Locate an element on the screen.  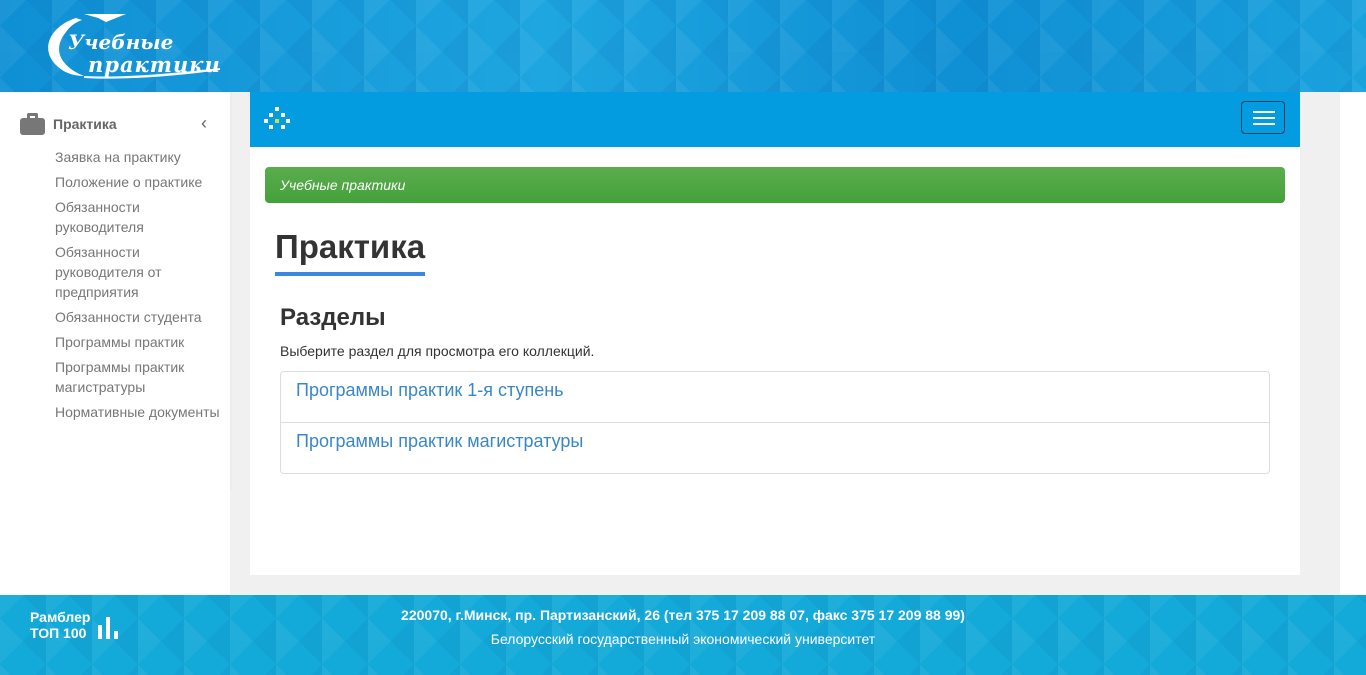
list-item: Программы практик 1-я ступень is located at coordinates (775, 397).